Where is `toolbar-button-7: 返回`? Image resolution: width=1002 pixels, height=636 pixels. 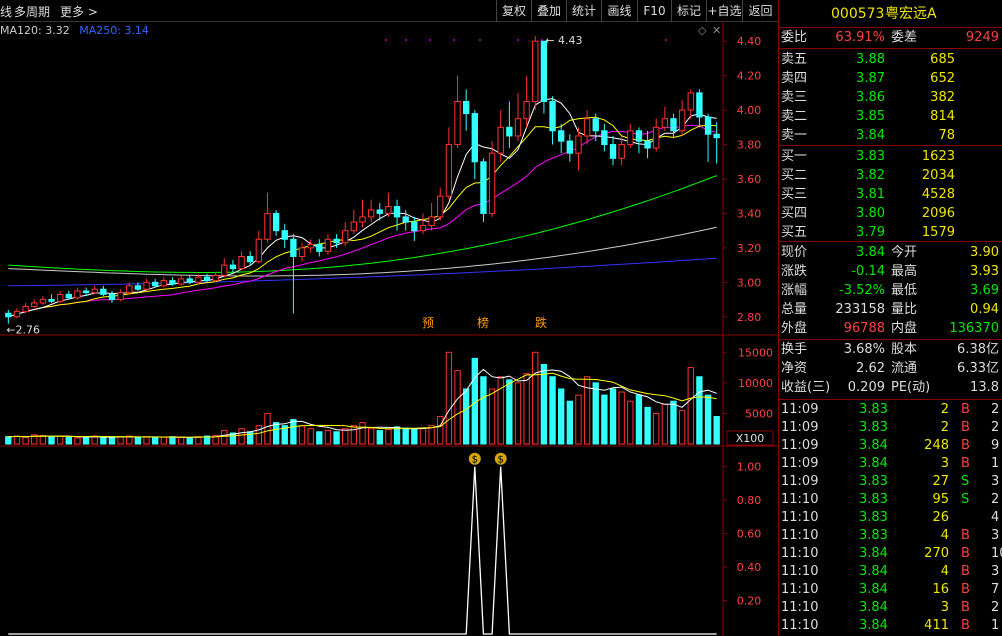
toolbar-button-7: 返回 is located at coordinates (760, 11).